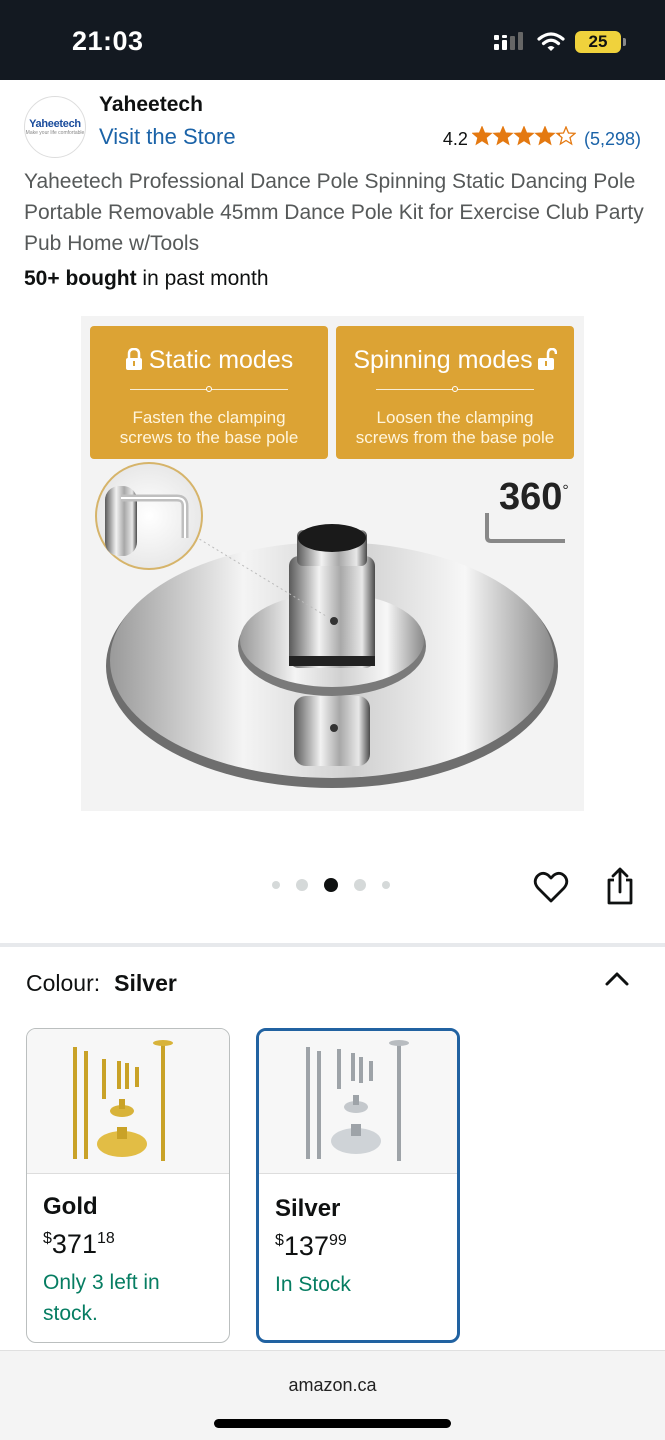 This screenshot has height=1440, width=665. I want to click on wifi-icon, so click(551, 41).